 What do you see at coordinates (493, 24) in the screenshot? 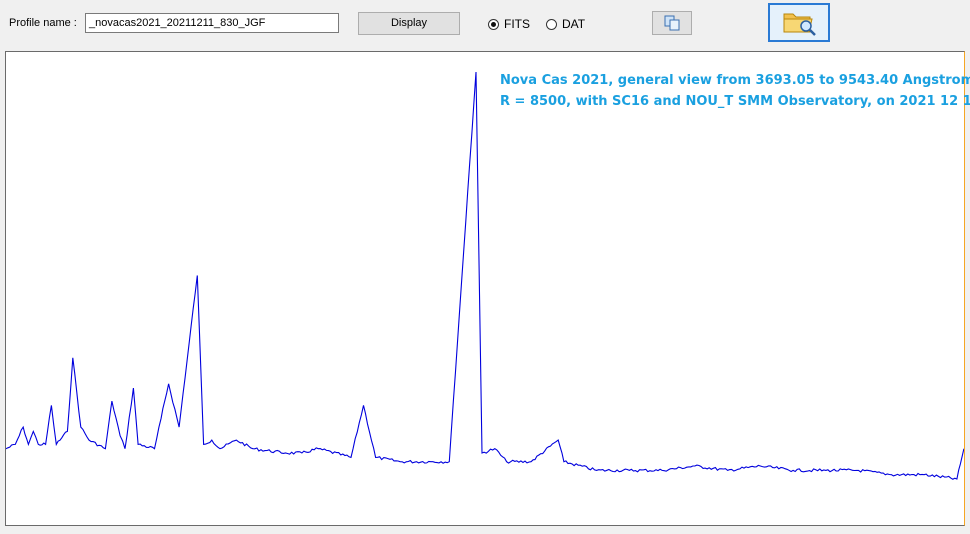
I see `fits-radio-dot` at bounding box center [493, 24].